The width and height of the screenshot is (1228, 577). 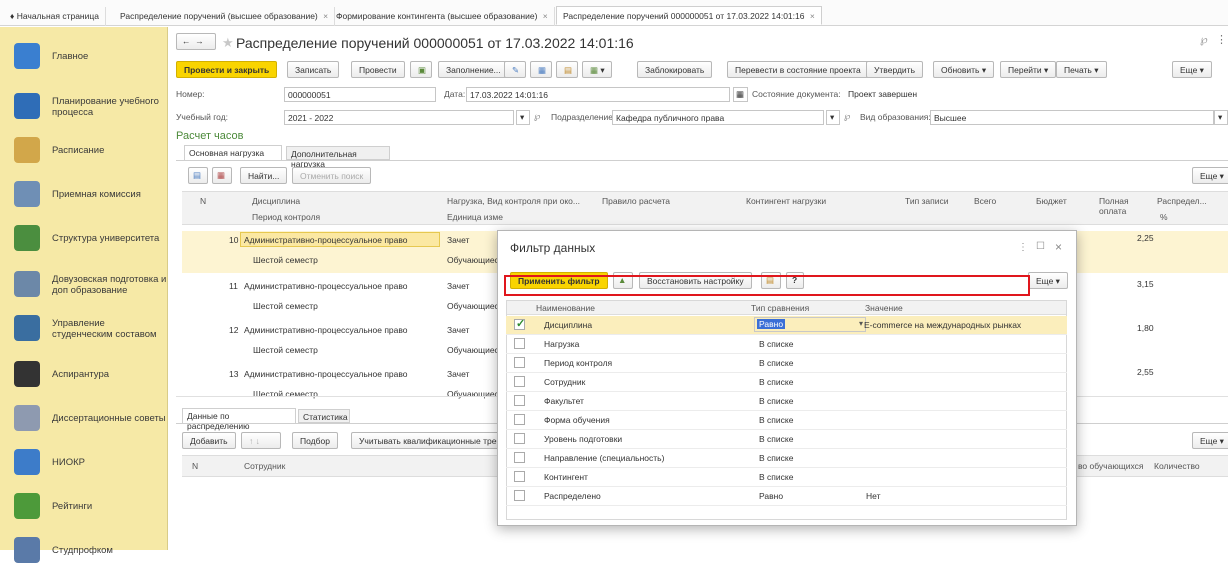 What do you see at coordinates (675, 69) in the screenshot?
I see `block-button: Заблокировать` at bounding box center [675, 69].